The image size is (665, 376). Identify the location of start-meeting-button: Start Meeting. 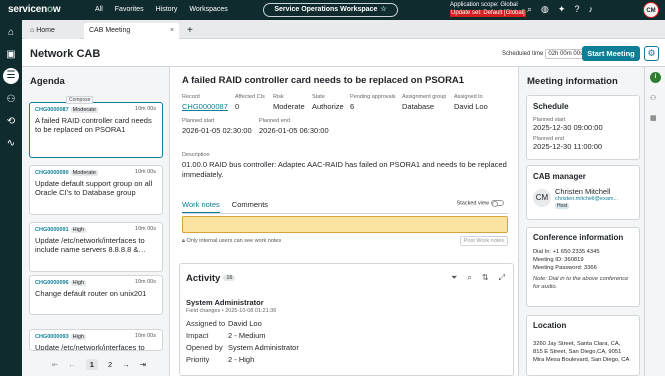
(611, 53).